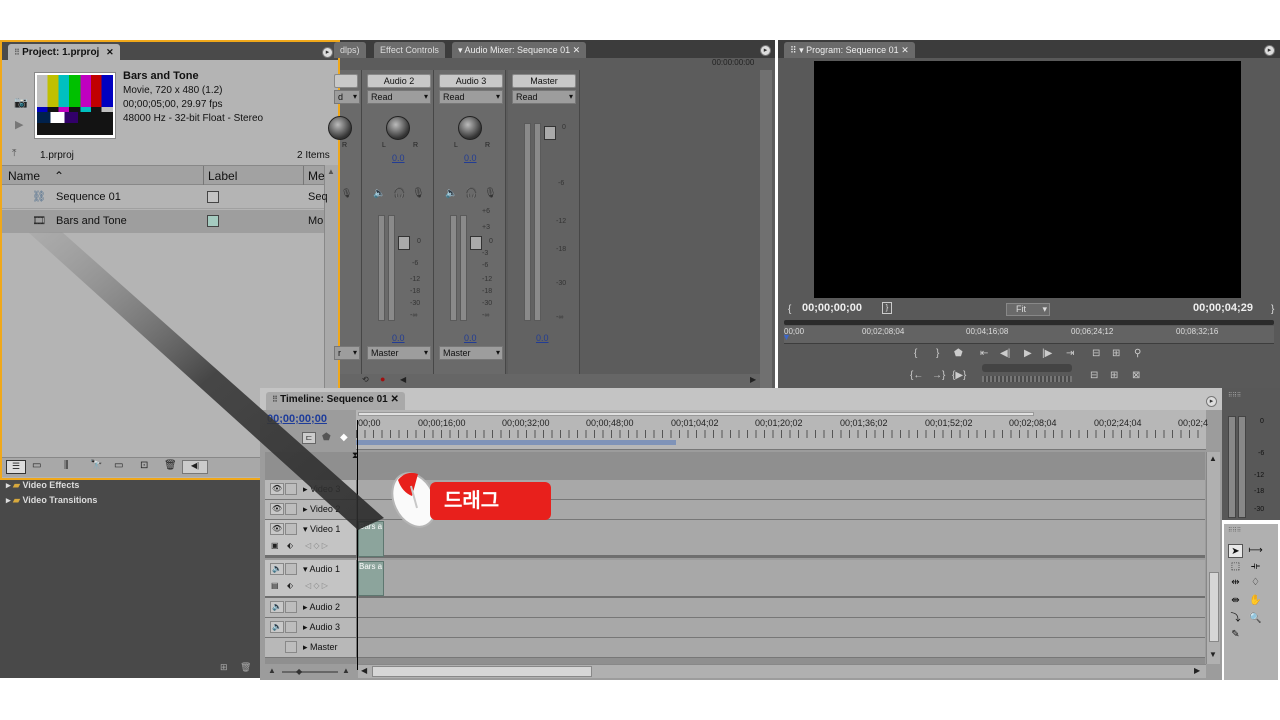 The image size is (1280, 720). Describe the element at coordinates (1255, 619) in the screenshot. I see `zoom-tool-icon: 🔍` at that location.